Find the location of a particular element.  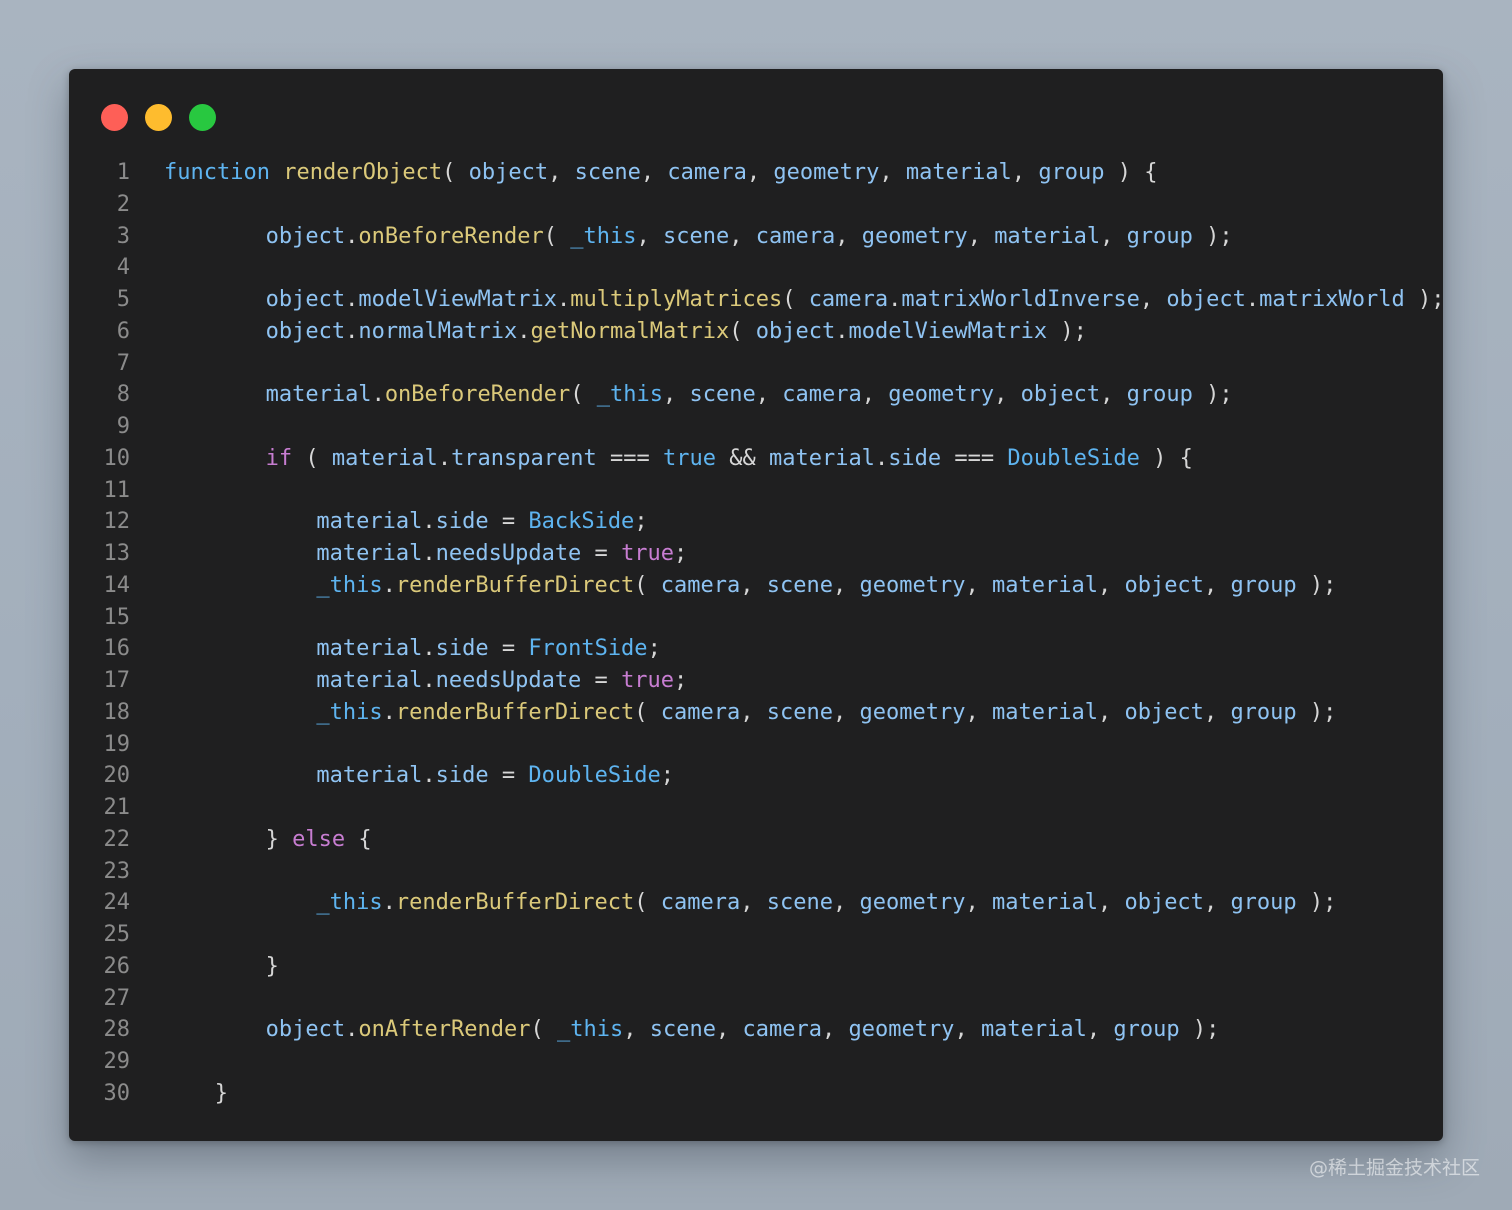

code-token: scene is located at coordinates (800, 903).